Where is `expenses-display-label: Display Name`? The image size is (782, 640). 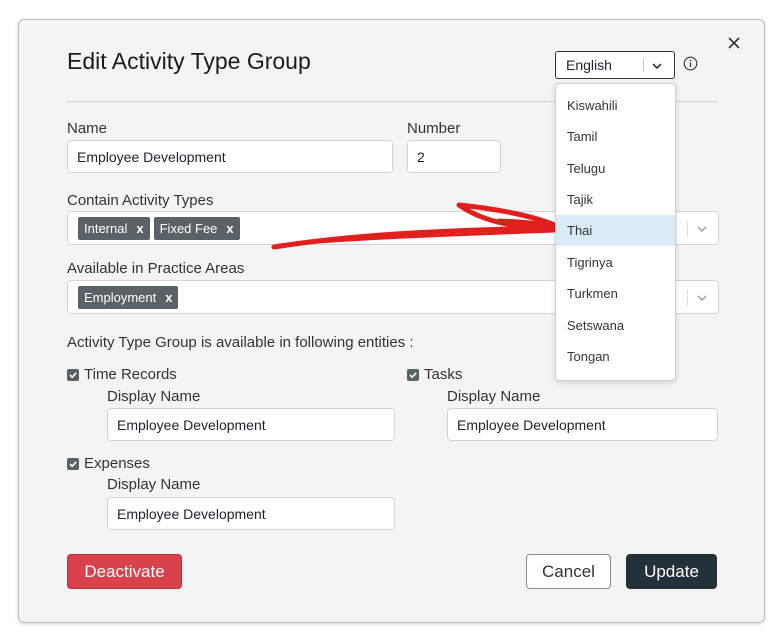
expenses-display-label: Display Name is located at coordinates (154, 484).